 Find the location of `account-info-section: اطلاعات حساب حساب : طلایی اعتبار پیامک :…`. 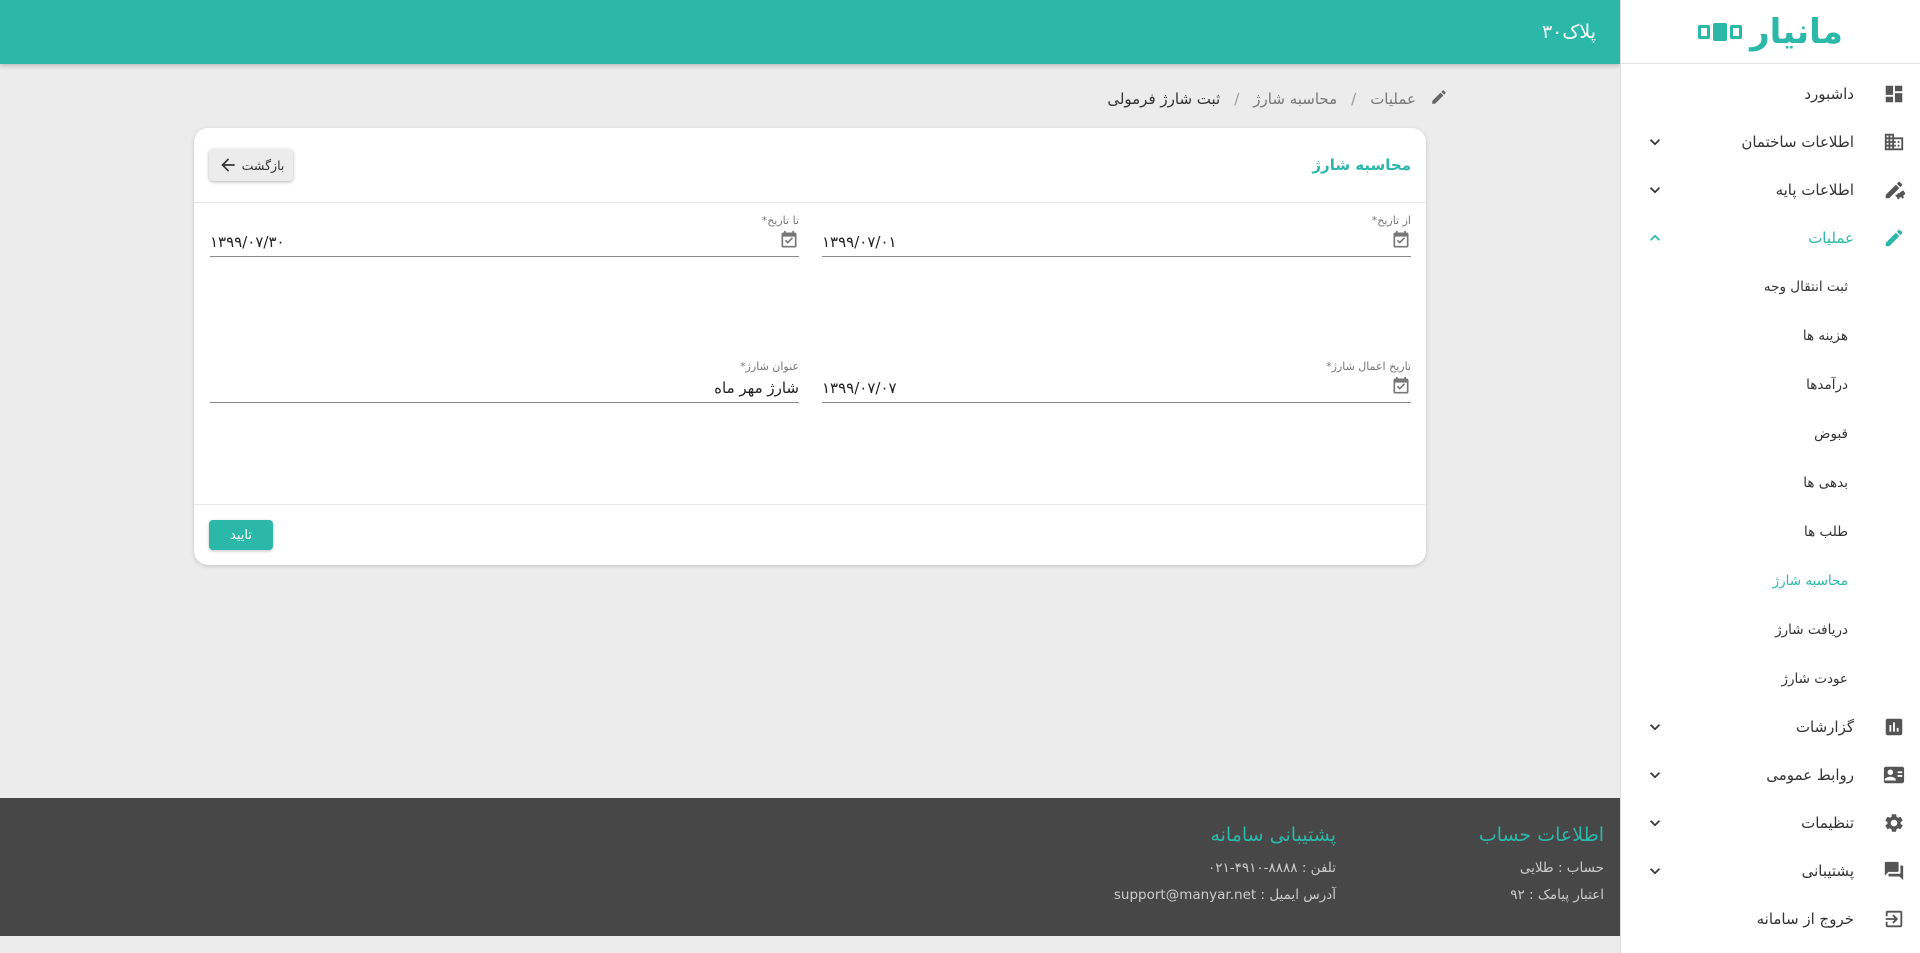

account-info-section: اطلاعات حساب حساب : طلایی اعتبار پیامک :… is located at coordinates (1541, 869).